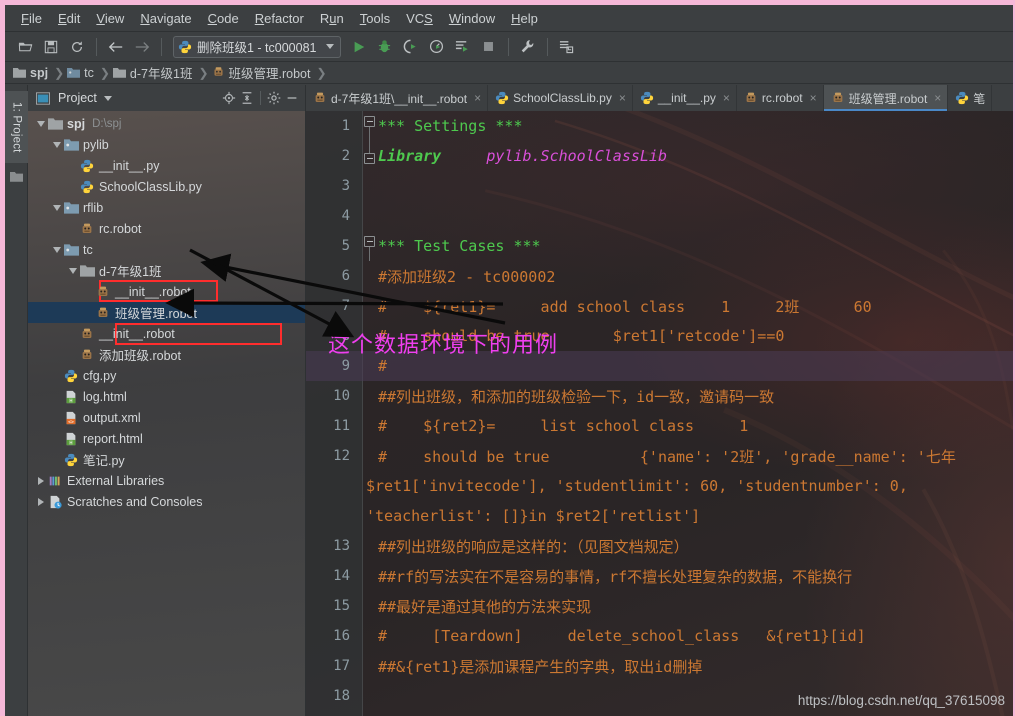  What do you see at coordinates (31, 18) in the screenshot?
I see `menu-item-file: File` at bounding box center [31, 18].